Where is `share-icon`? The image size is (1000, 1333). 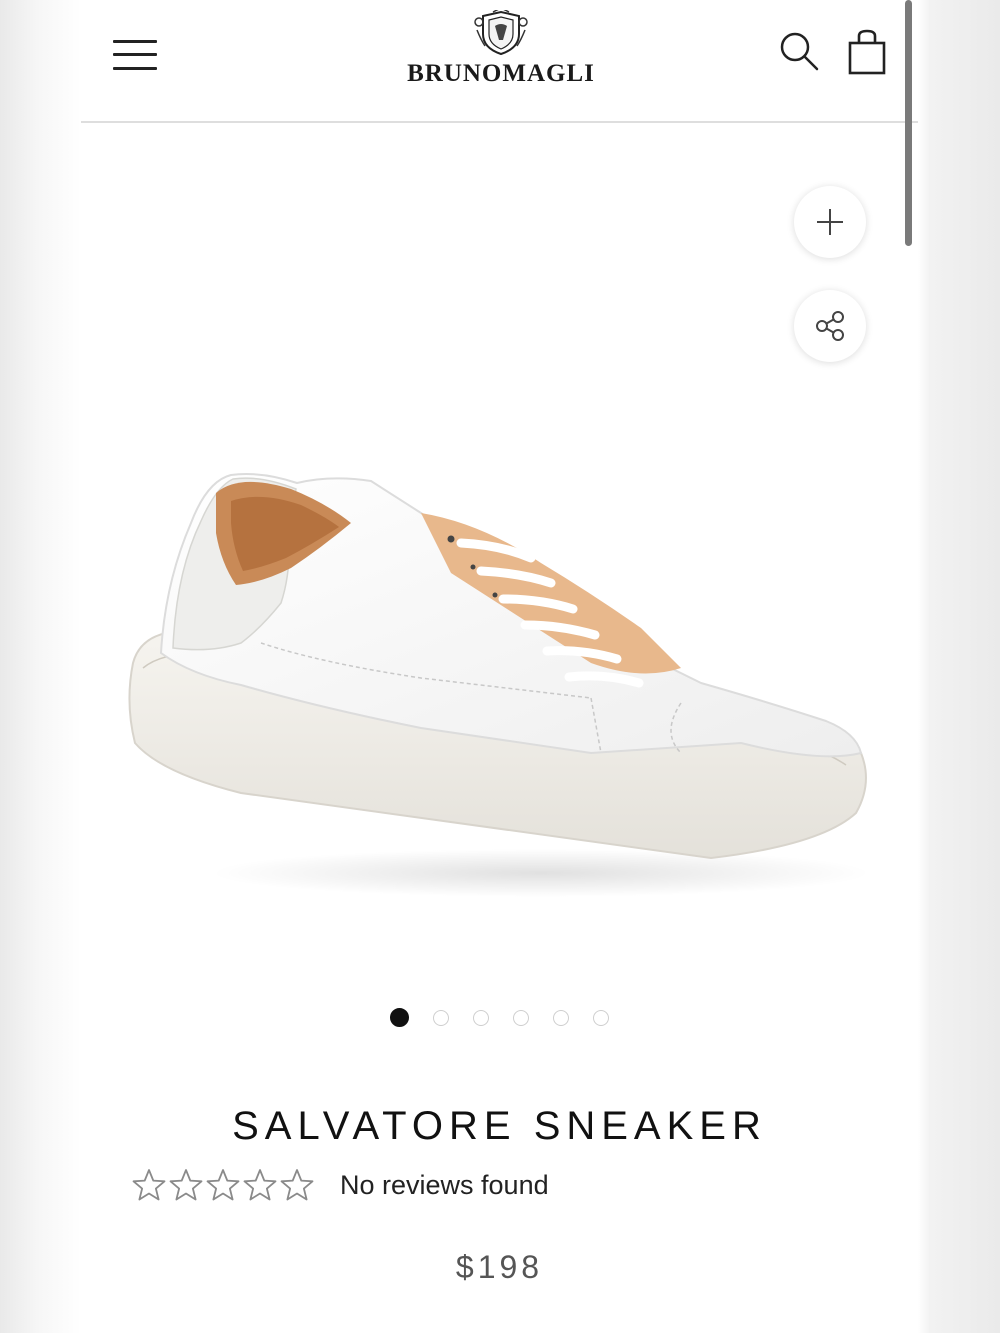
share-icon is located at coordinates (830, 326).